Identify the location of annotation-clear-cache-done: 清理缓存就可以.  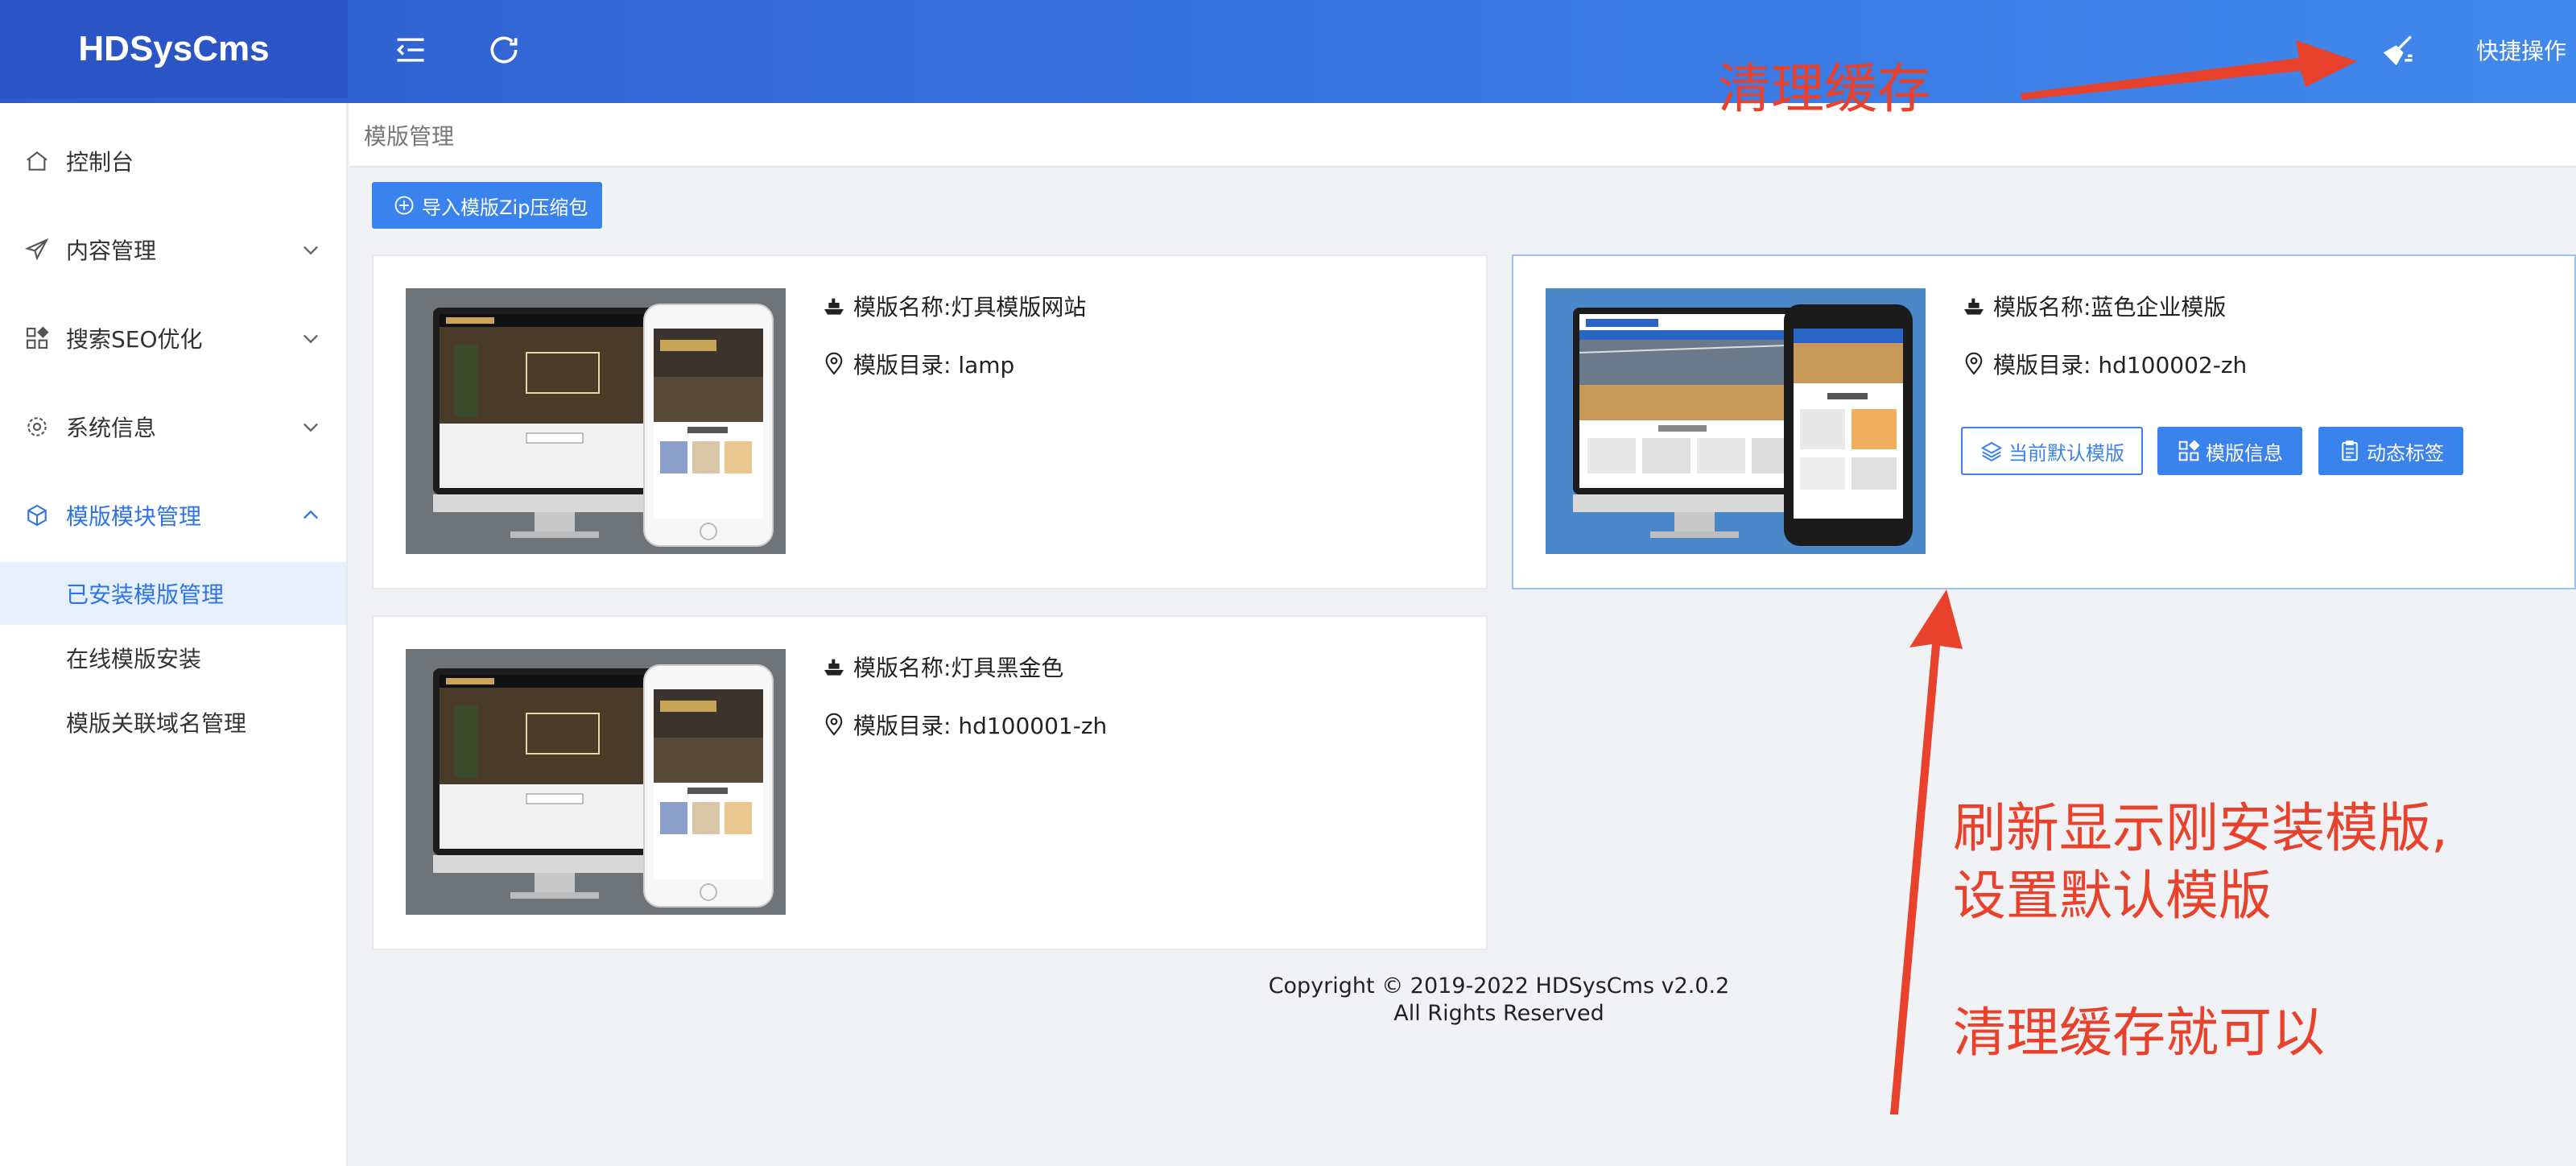
(2139, 1033).